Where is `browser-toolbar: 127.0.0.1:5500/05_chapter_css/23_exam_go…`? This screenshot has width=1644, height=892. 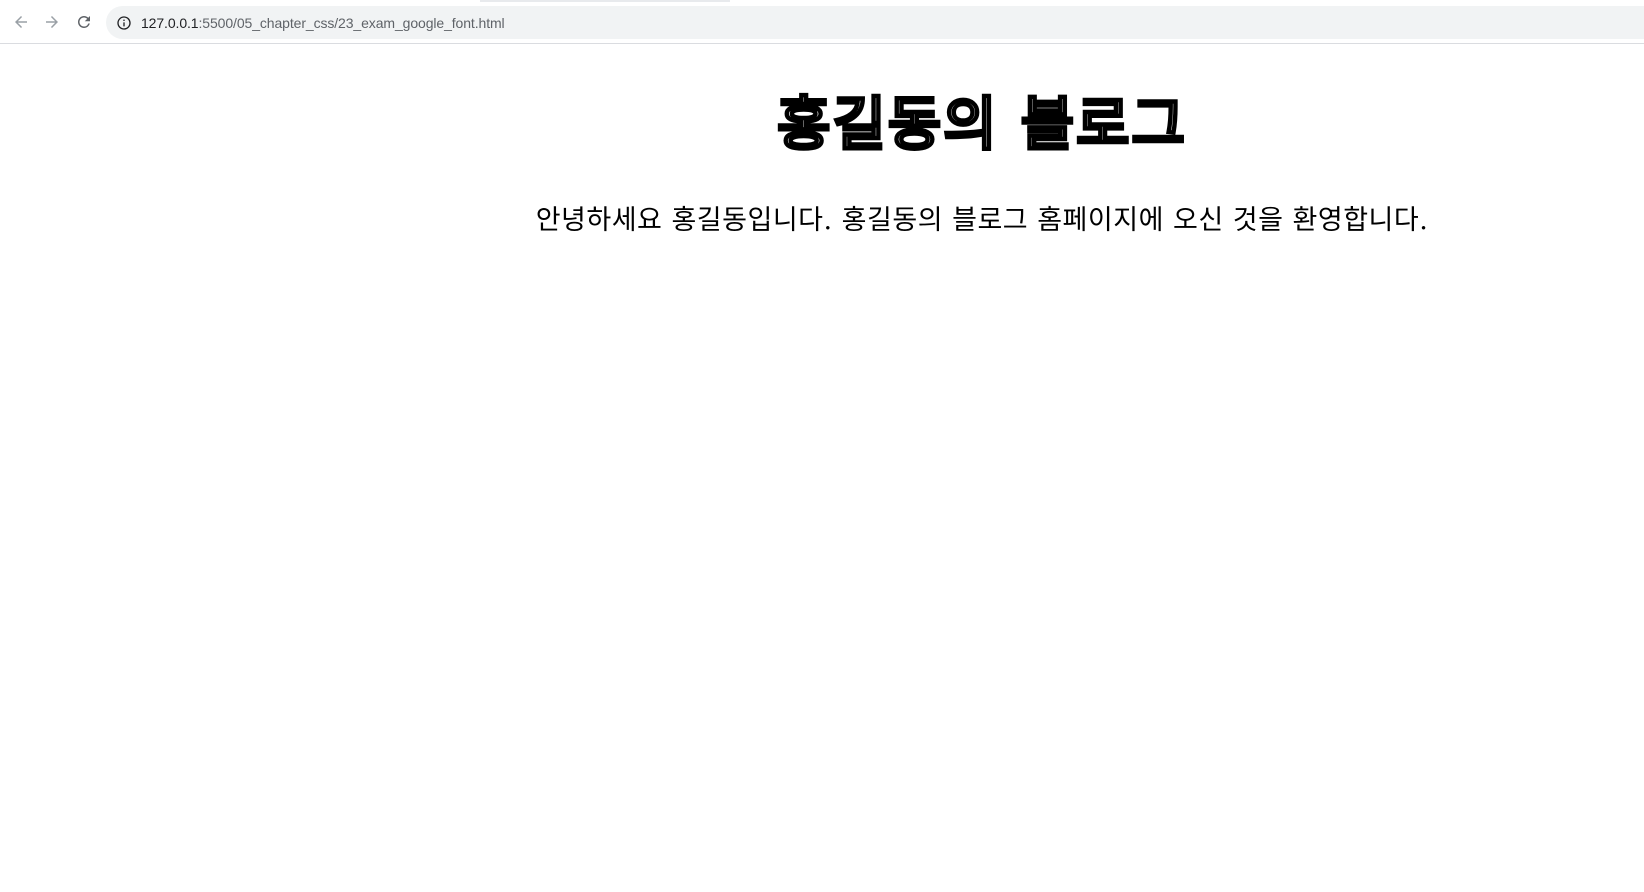 browser-toolbar: 127.0.0.1:5500/05_chapter_css/23_exam_go… is located at coordinates (822, 22).